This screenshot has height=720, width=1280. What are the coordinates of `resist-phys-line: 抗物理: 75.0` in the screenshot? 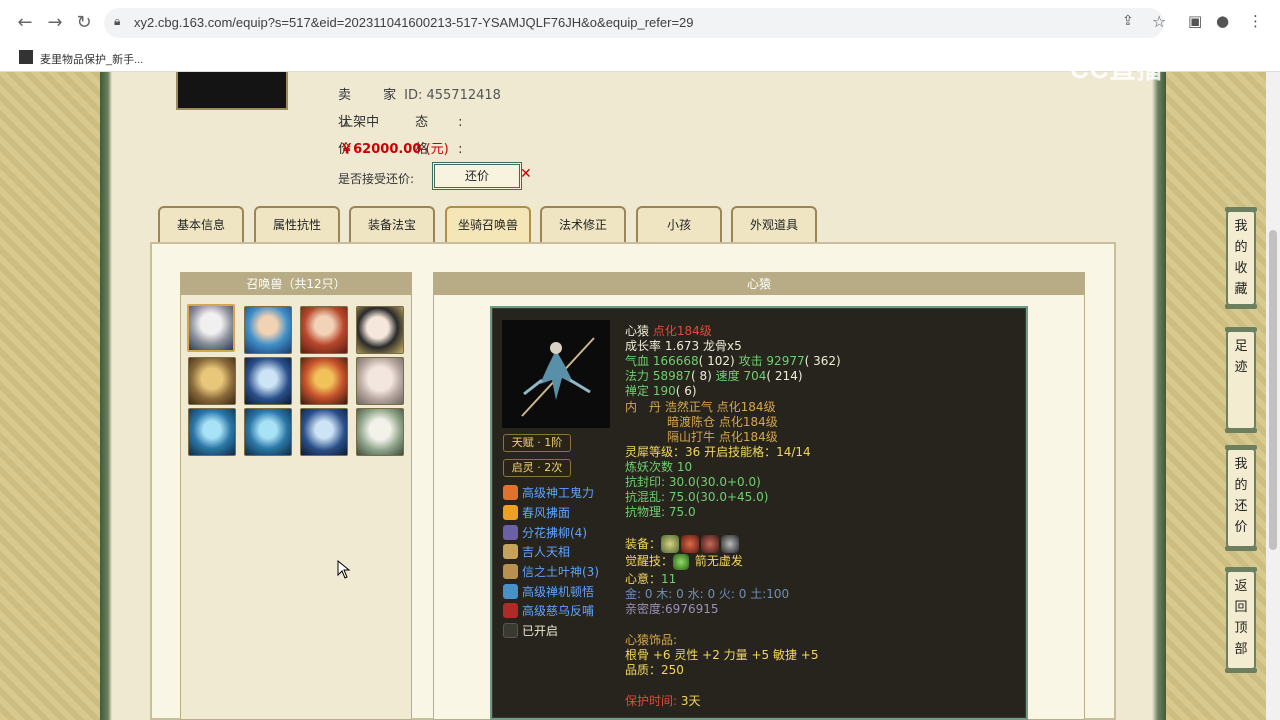 It's located at (660, 512).